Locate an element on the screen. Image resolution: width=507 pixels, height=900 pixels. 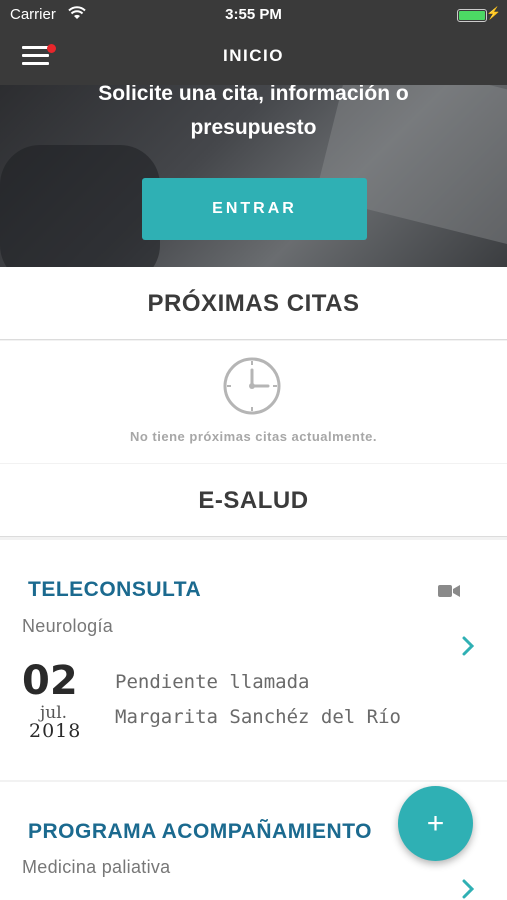
status-bar: Carrier 3:55 PM ⚡ is located at coordinates (253, 15).